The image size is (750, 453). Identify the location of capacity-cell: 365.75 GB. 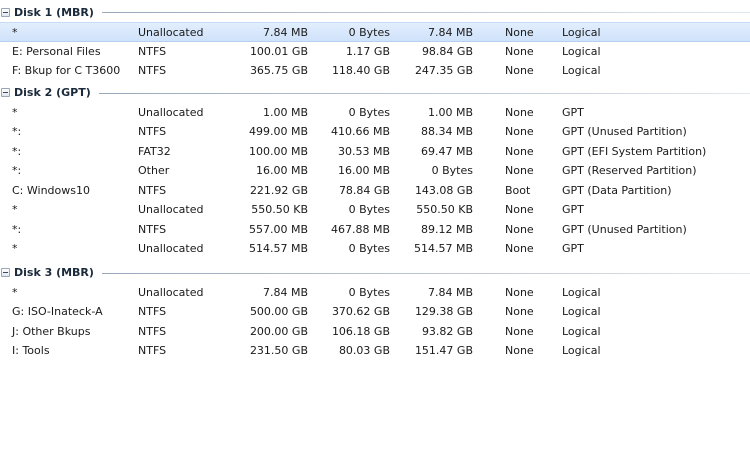
(278, 70).